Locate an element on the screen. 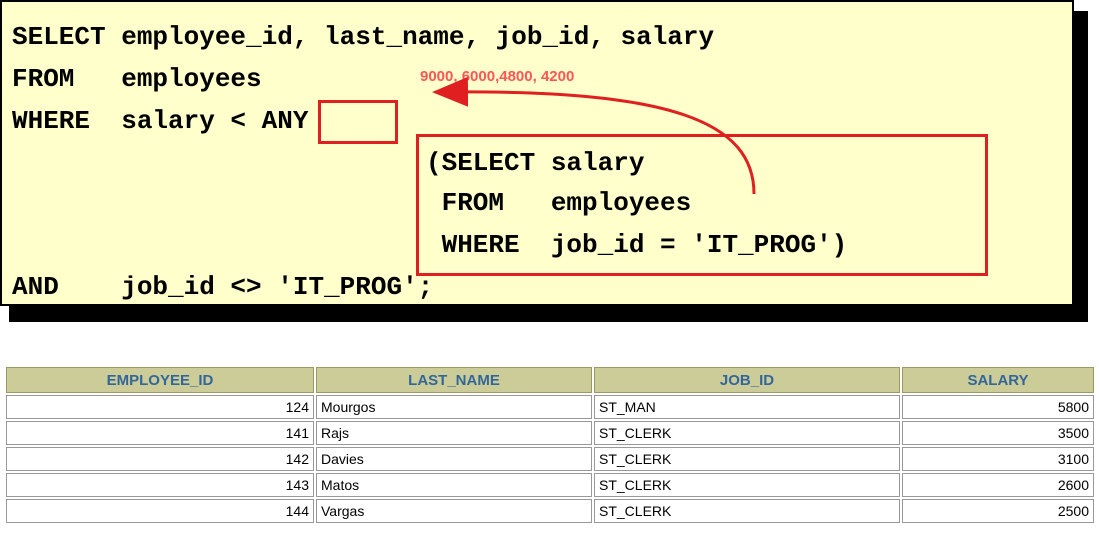 The image size is (1099, 557). column-header-salary: SALARY is located at coordinates (998, 380).